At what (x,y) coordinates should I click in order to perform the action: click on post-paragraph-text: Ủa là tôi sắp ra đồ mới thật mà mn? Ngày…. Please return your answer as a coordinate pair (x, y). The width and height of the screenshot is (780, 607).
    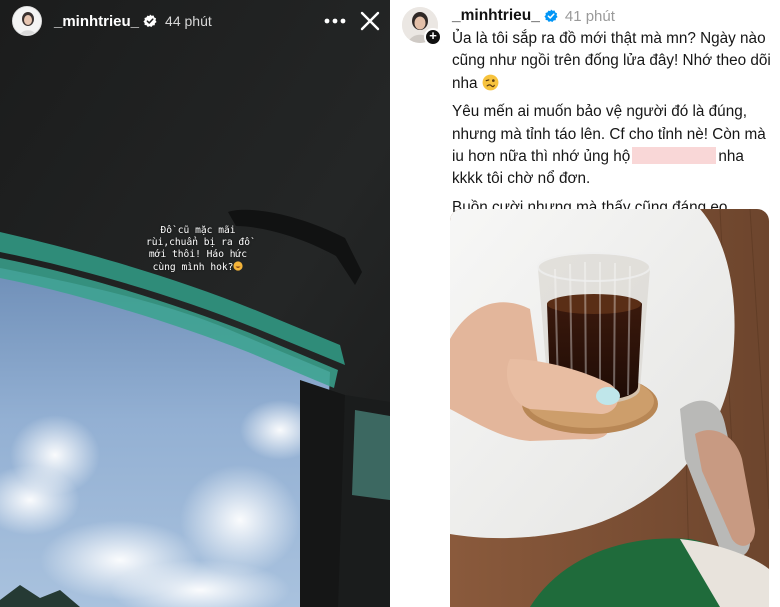
    Looking at the image, I should click on (611, 61).